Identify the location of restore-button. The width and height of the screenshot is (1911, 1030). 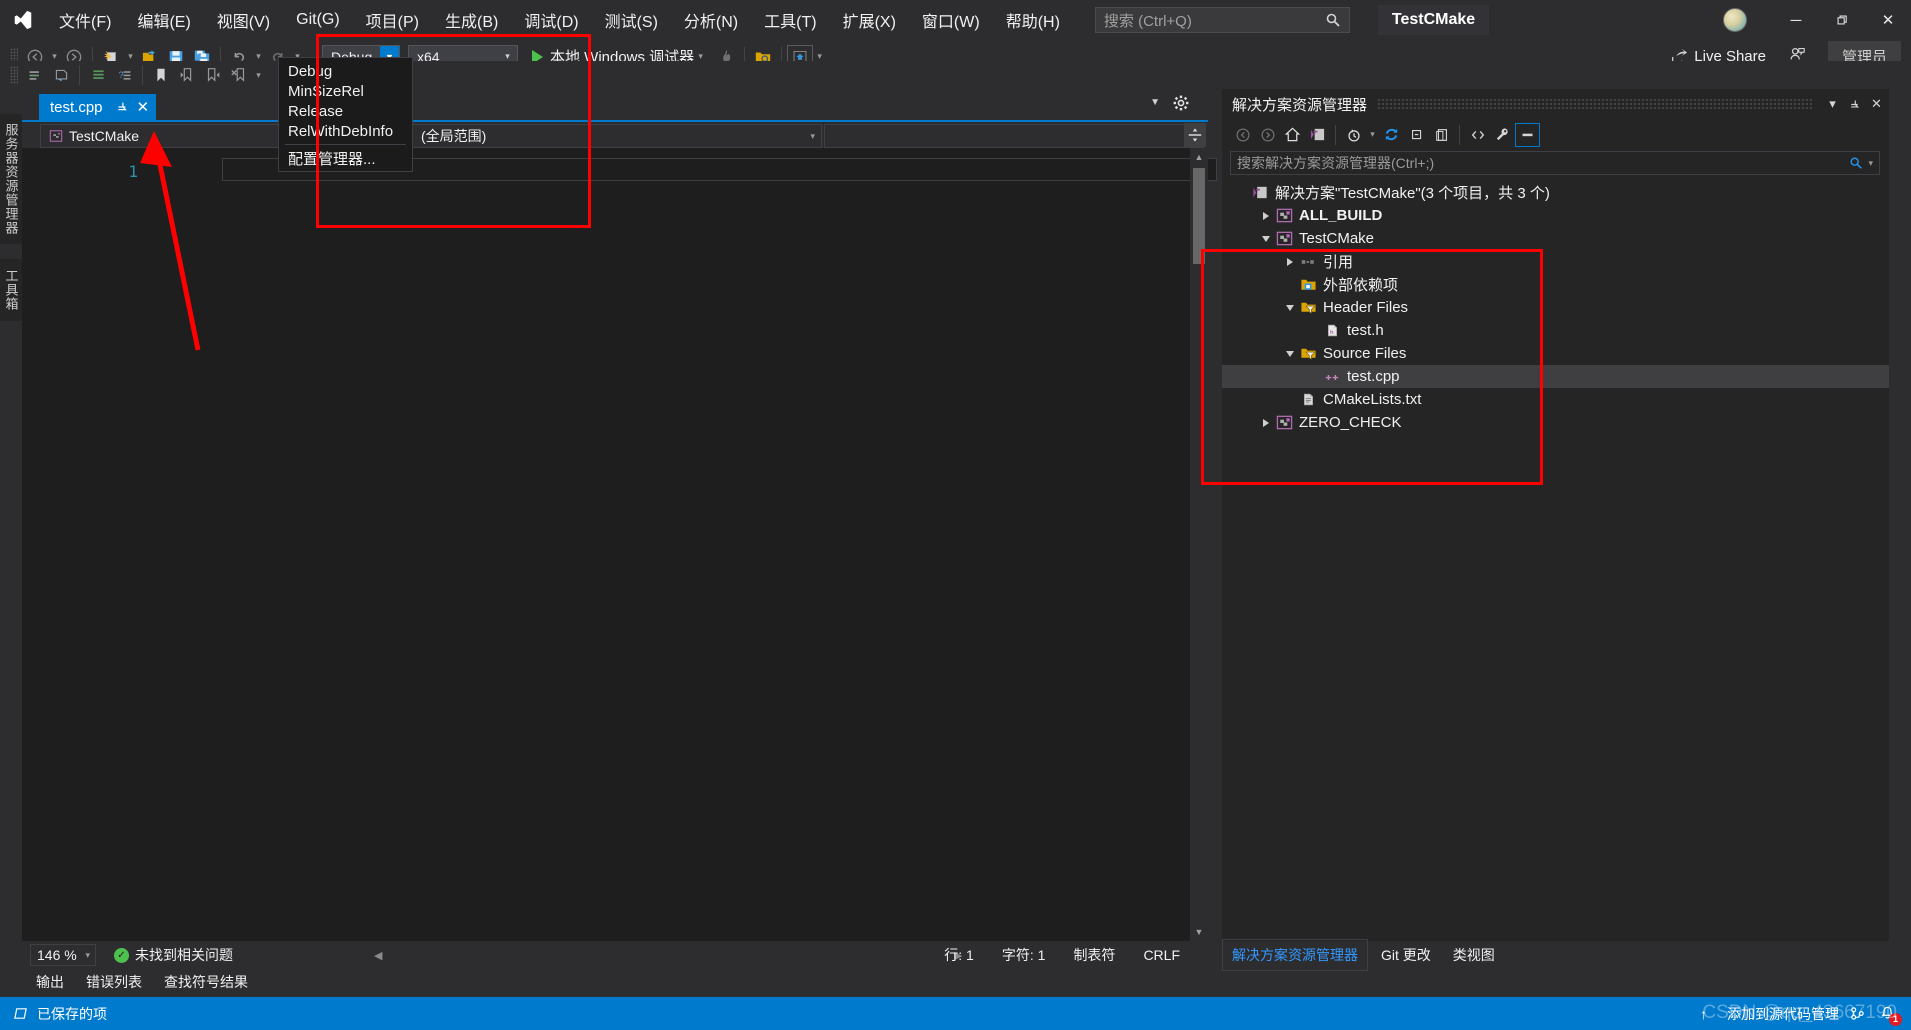
(1842, 20).